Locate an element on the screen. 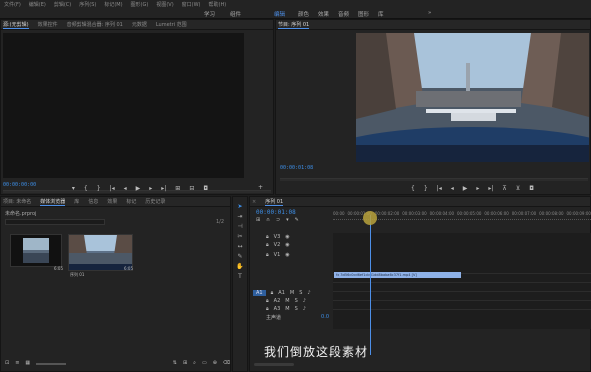  source-add-button-icon: + is located at coordinates (260, 187).